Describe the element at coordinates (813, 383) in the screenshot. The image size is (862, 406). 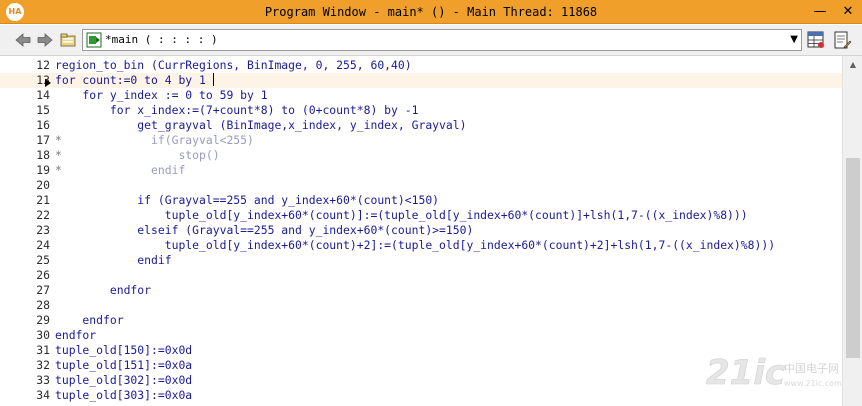
I see `watermark-url: www.21ic.com` at that location.